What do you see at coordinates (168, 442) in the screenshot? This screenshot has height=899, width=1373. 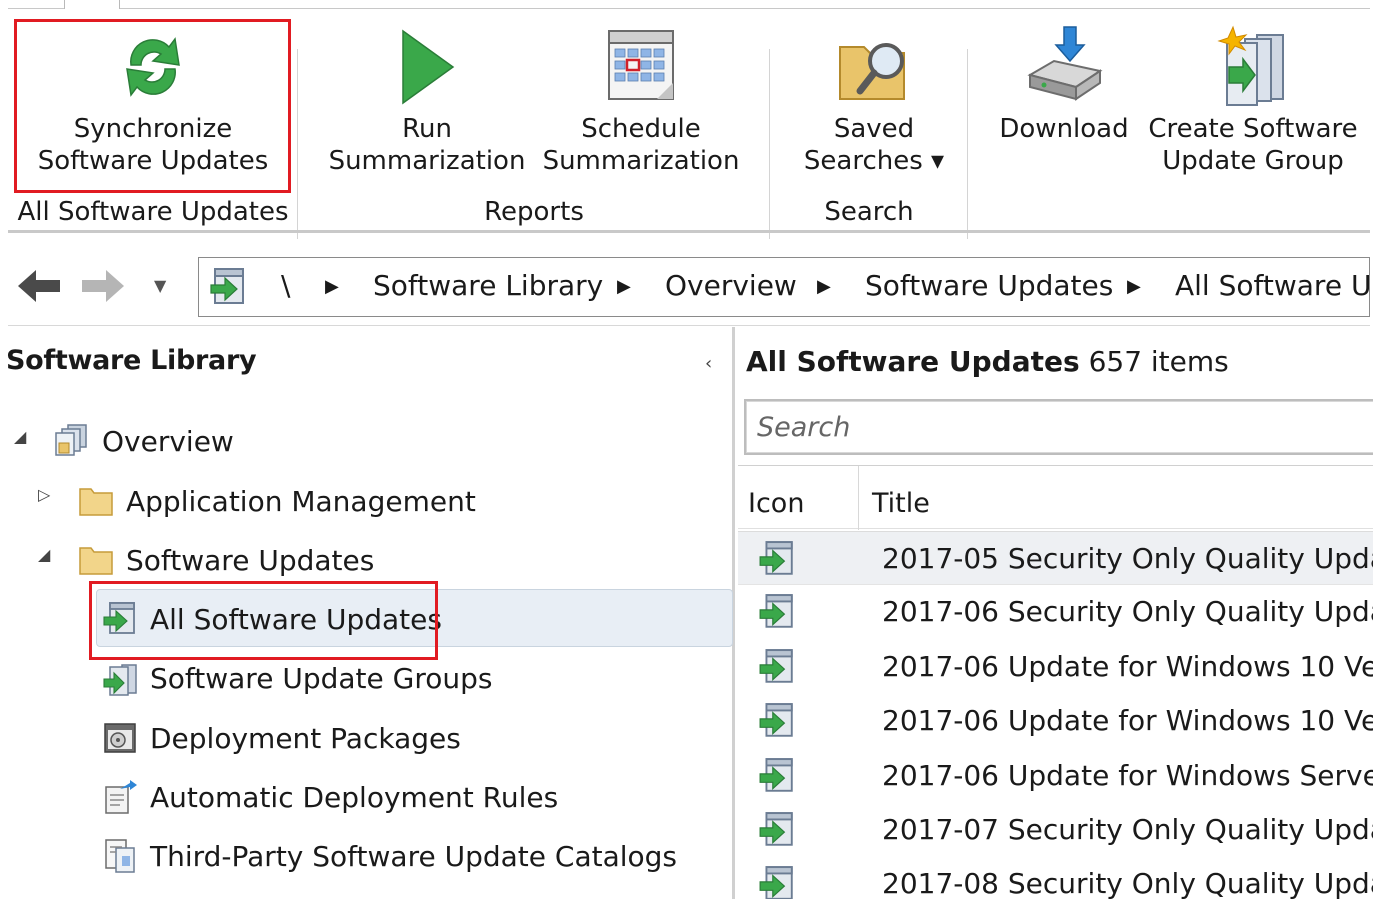 I see `tree-item-overview: Overview` at bounding box center [168, 442].